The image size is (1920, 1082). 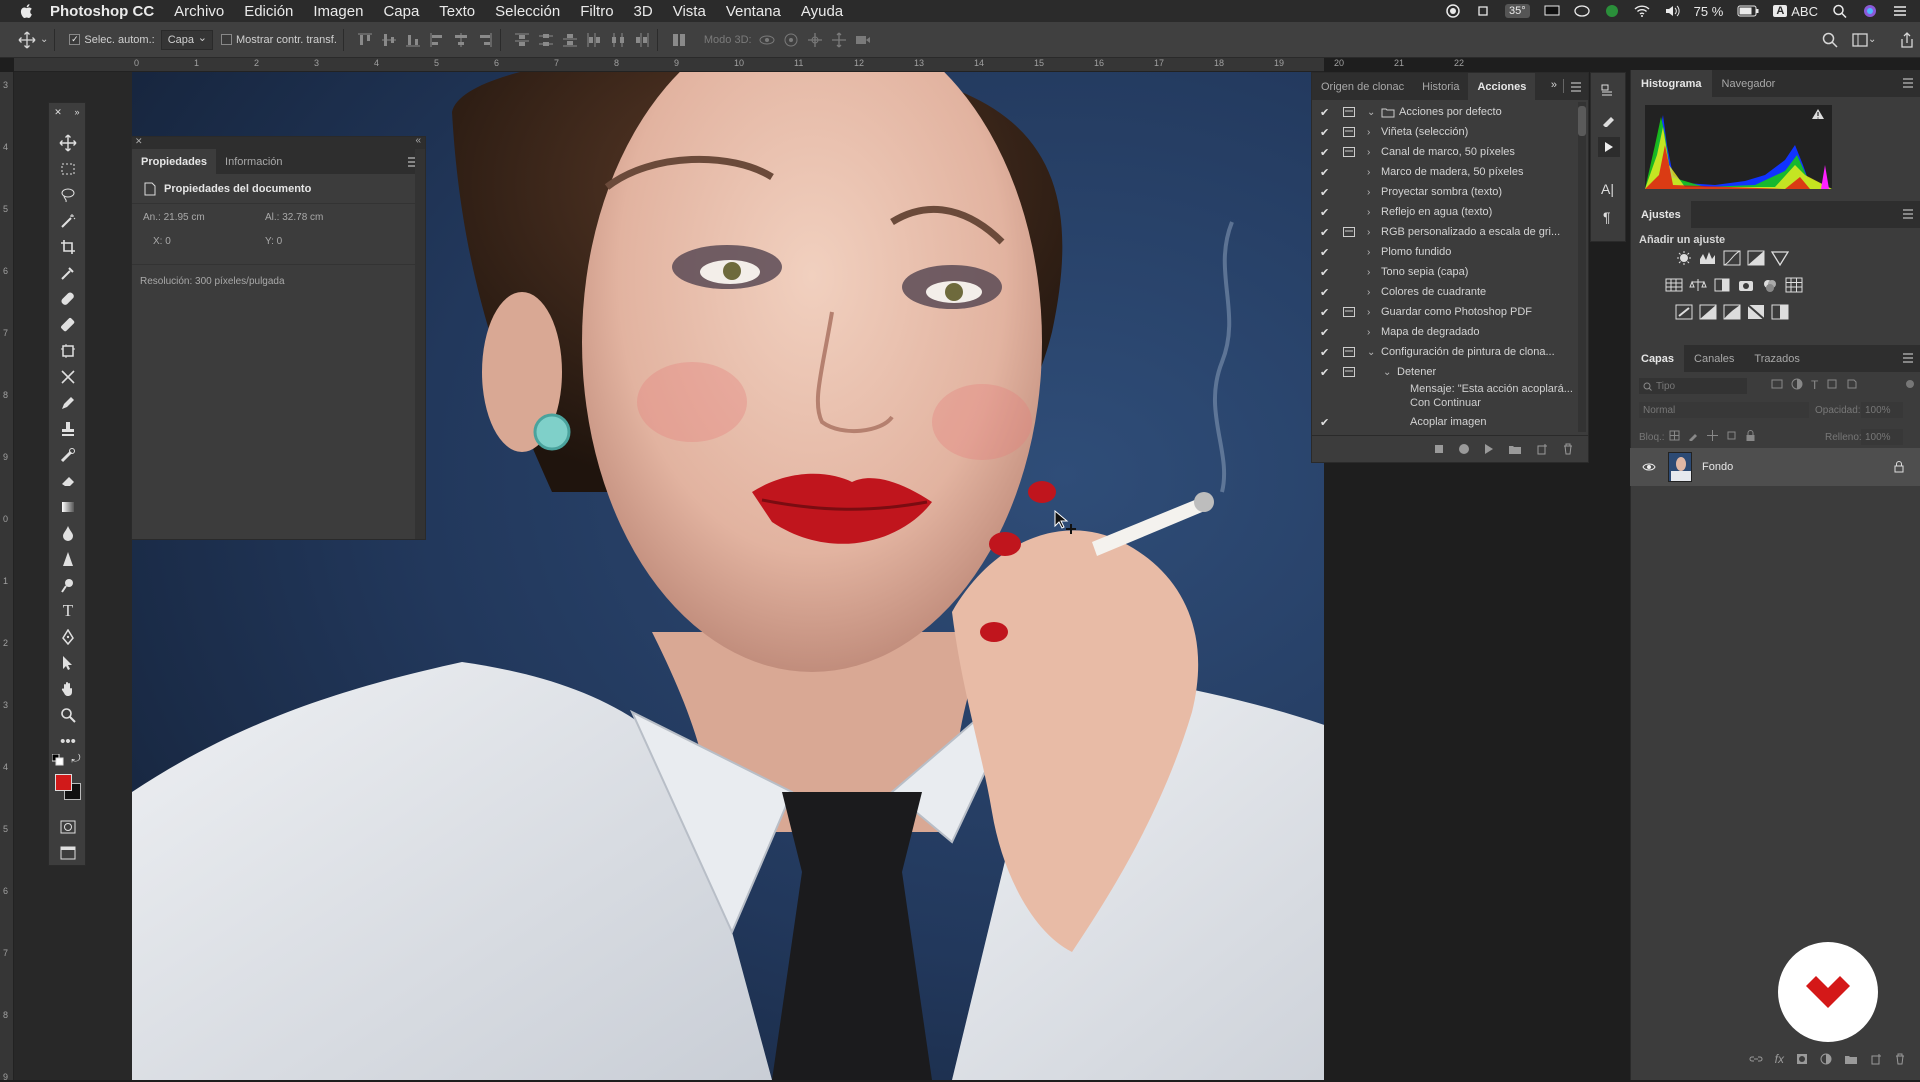 What do you see at coordinates (1607, 217) in the screenshot?
I see `paragraph-icon: ¶` at bounding box center [1607, 217].